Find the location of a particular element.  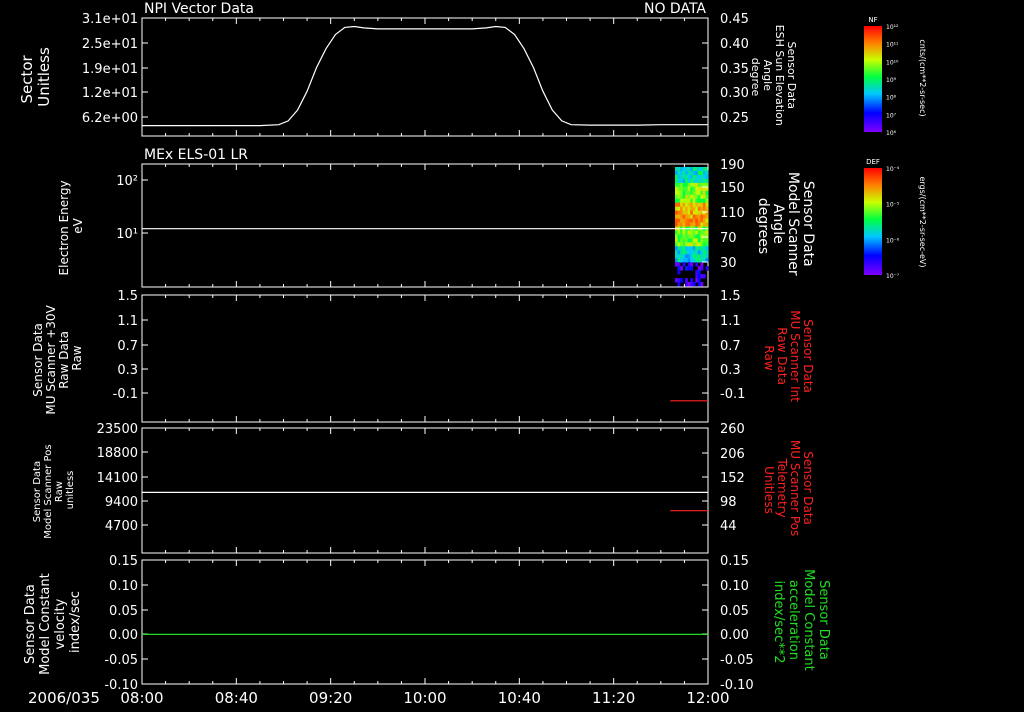

right-tick-label: 0.15 is located at coordinates (734, 561).